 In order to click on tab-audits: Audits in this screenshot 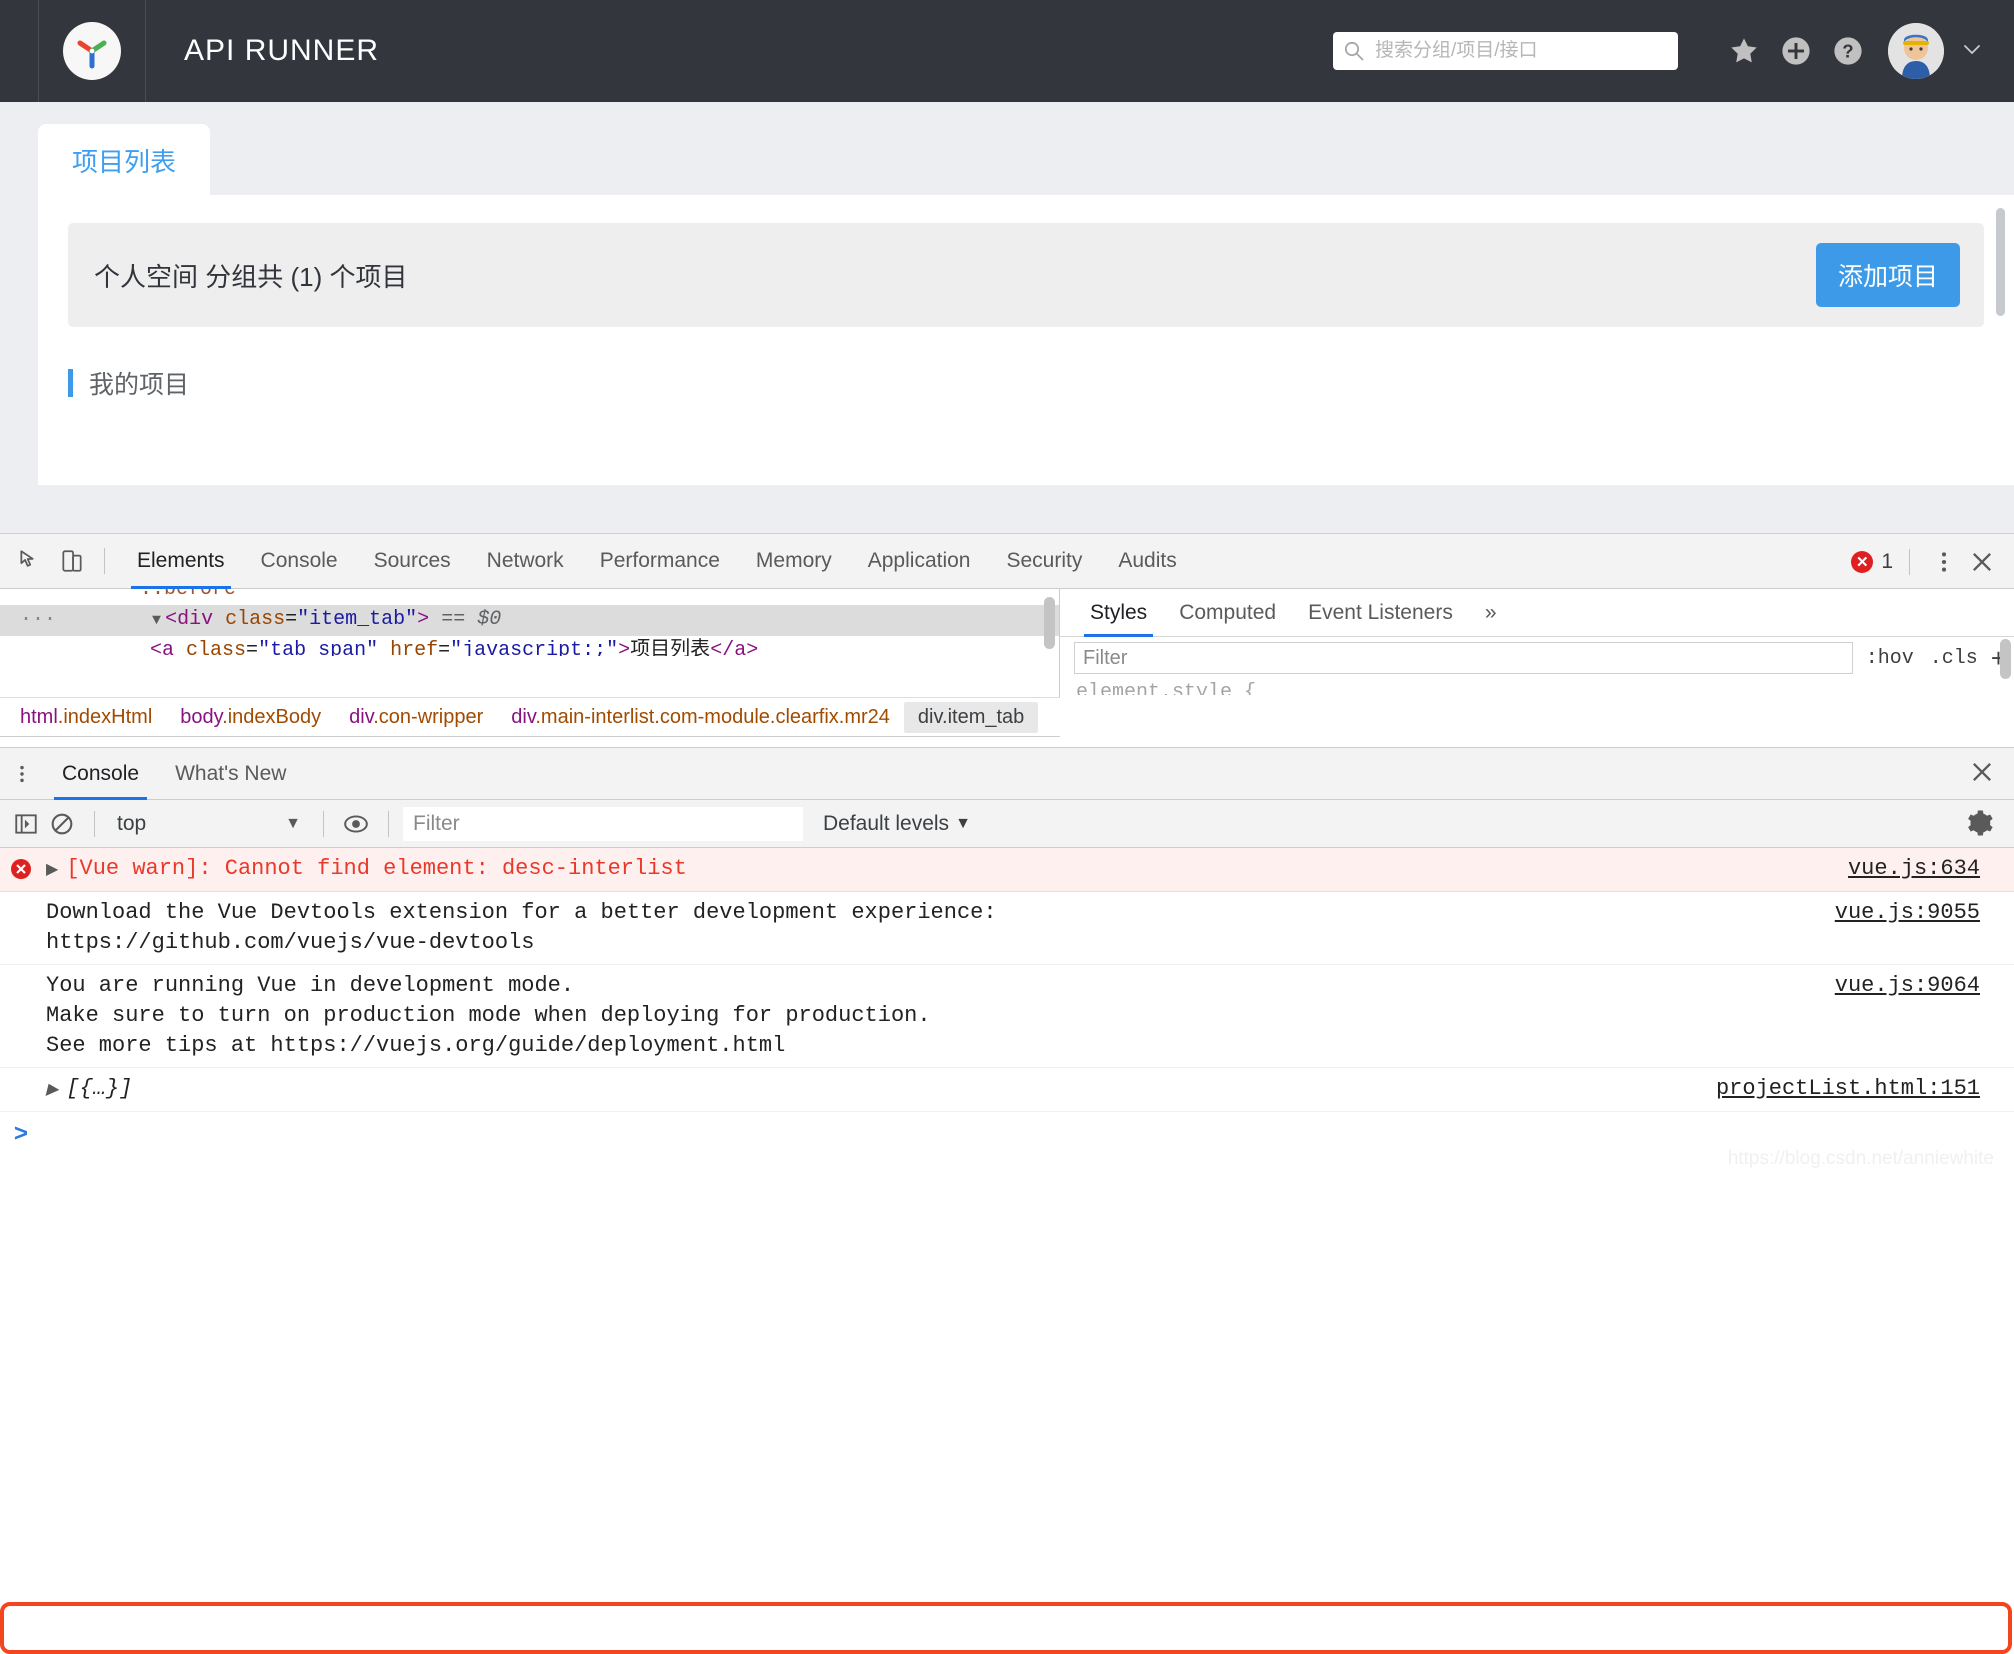, I will do `click(1147, 561)`.